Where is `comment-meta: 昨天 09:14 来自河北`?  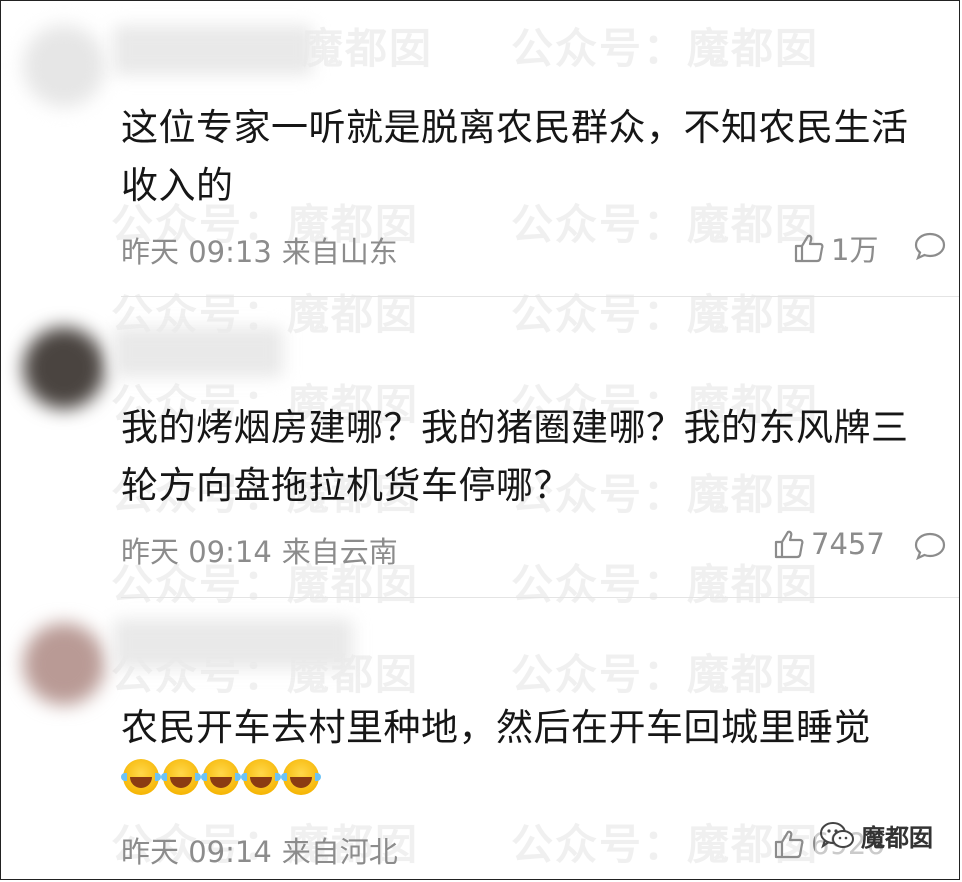 comment-meta: 昨天 09:14 来自河北 is located at coordinates (264, 850).